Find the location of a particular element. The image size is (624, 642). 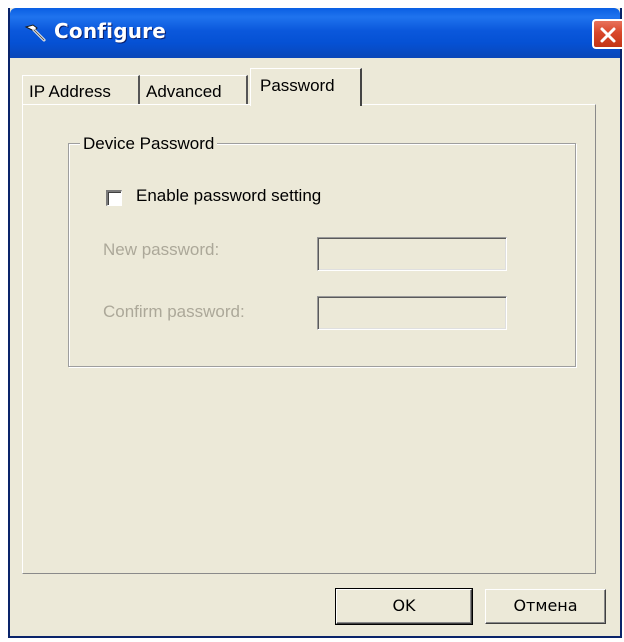

confirm-password-field is located at coordinates (412, 313).